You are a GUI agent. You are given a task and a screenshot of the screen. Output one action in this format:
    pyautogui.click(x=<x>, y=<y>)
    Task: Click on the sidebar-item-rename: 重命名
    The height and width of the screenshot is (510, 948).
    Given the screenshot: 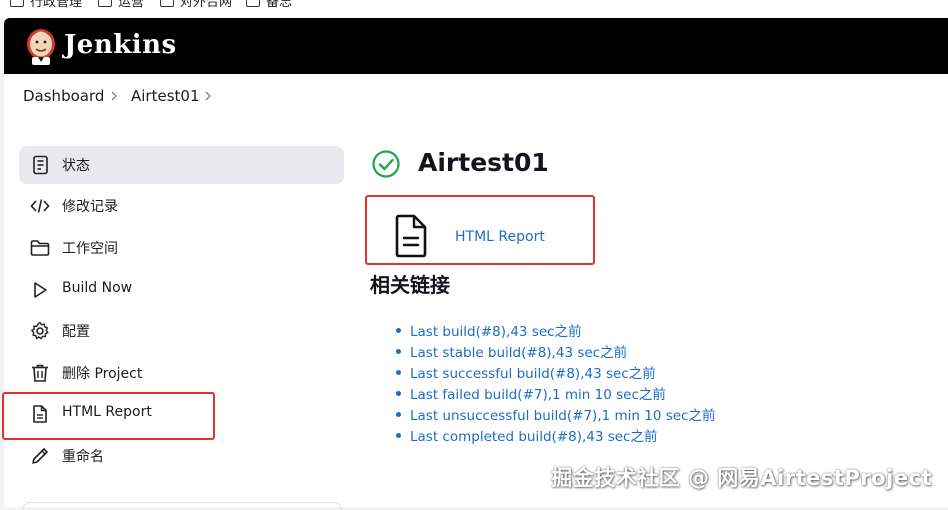 What is the action you would take?
    pyautogui.click(x=181, y=456)
    